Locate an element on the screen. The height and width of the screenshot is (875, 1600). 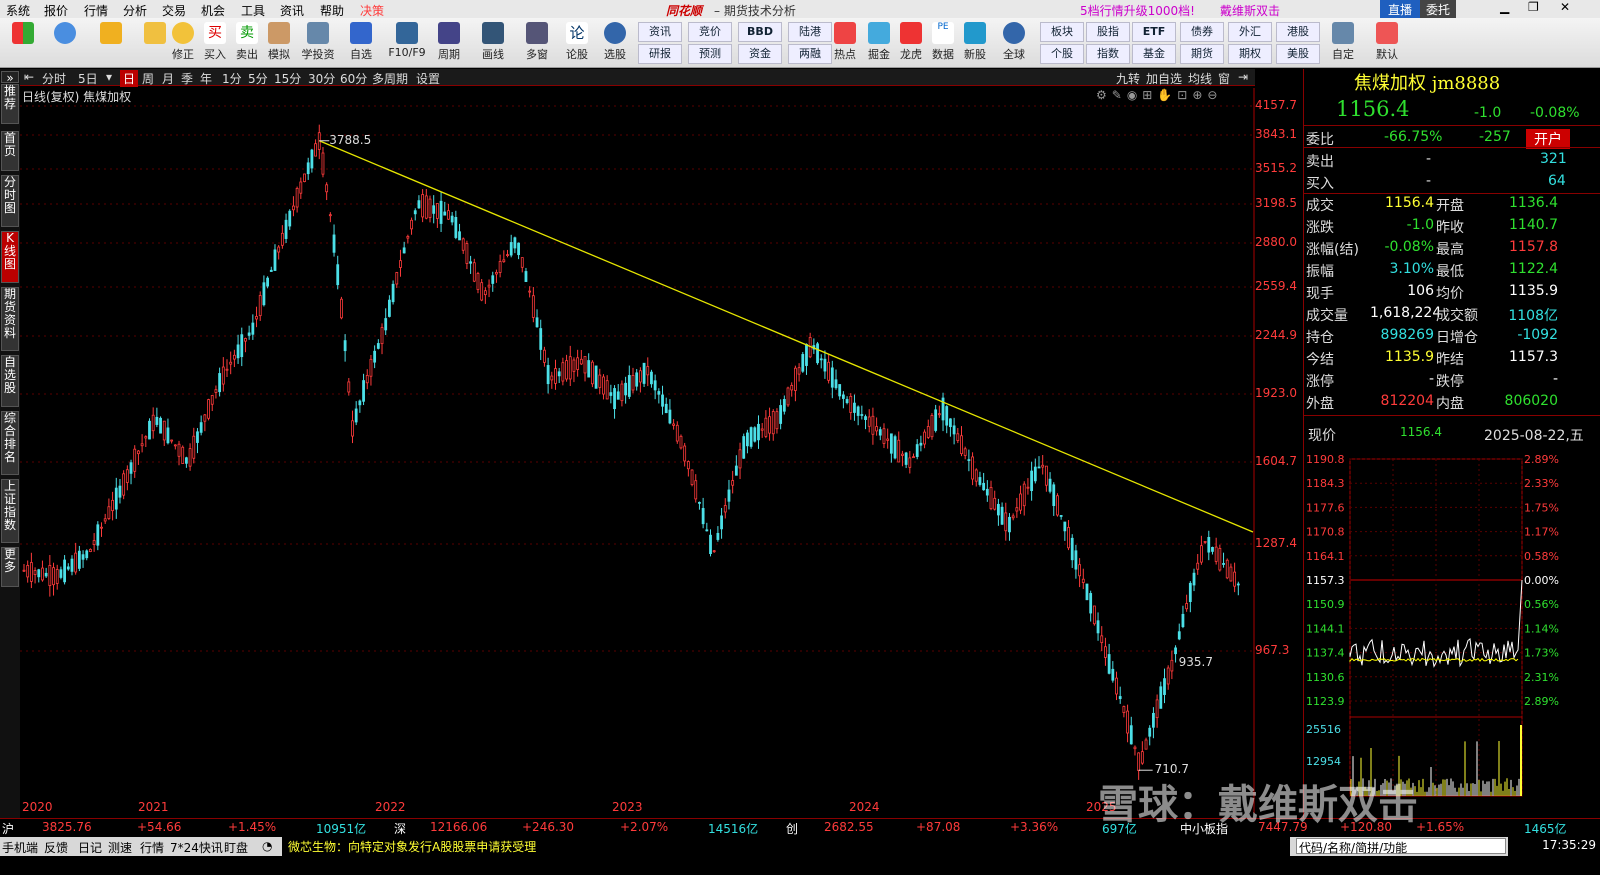
news-ticker: 微芯生物：向特定对象发行A股股票申请获受理 is located at coordinates (786, 846).